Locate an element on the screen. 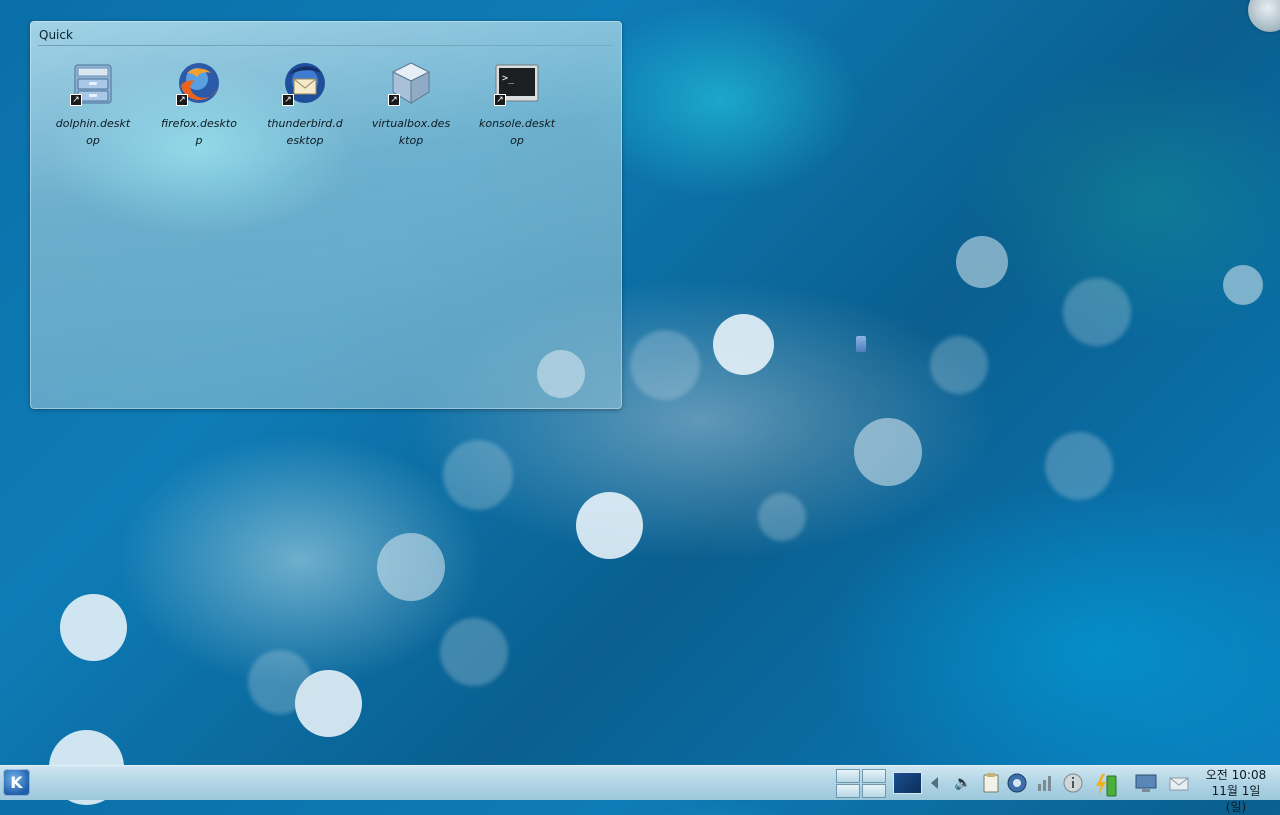 The width and height of the screenshot is (1280, 815). desktop-icon-thunderbird: ↗ thunderbird.desktop is located at coordinates (305, 104).